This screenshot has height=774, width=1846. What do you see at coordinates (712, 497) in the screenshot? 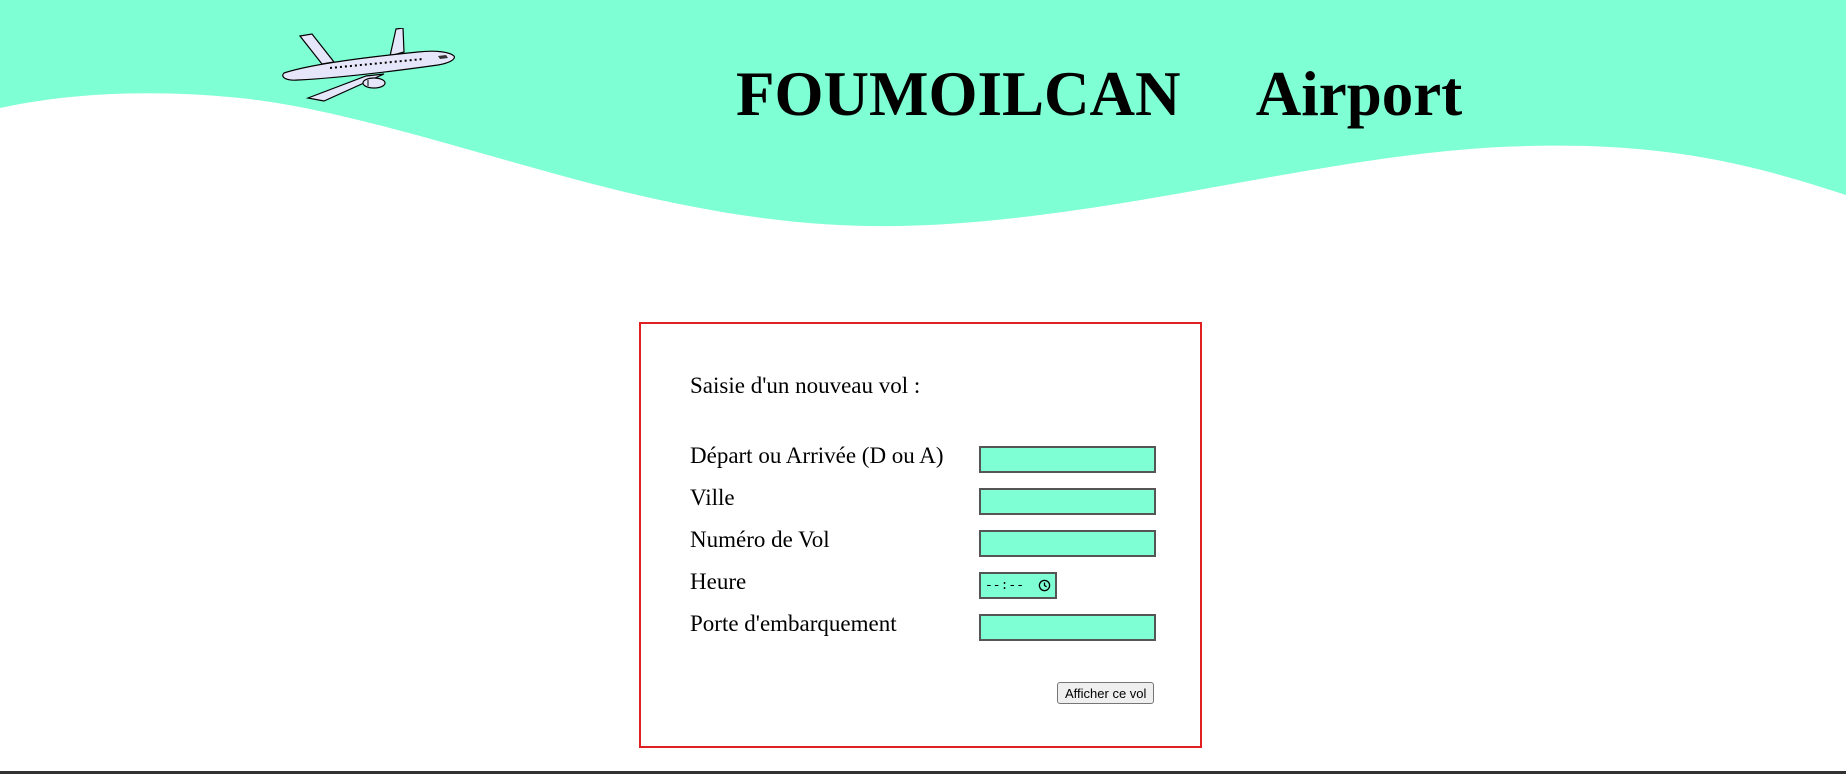
I see `city-label: Ville` at bounding box center [712, 497].